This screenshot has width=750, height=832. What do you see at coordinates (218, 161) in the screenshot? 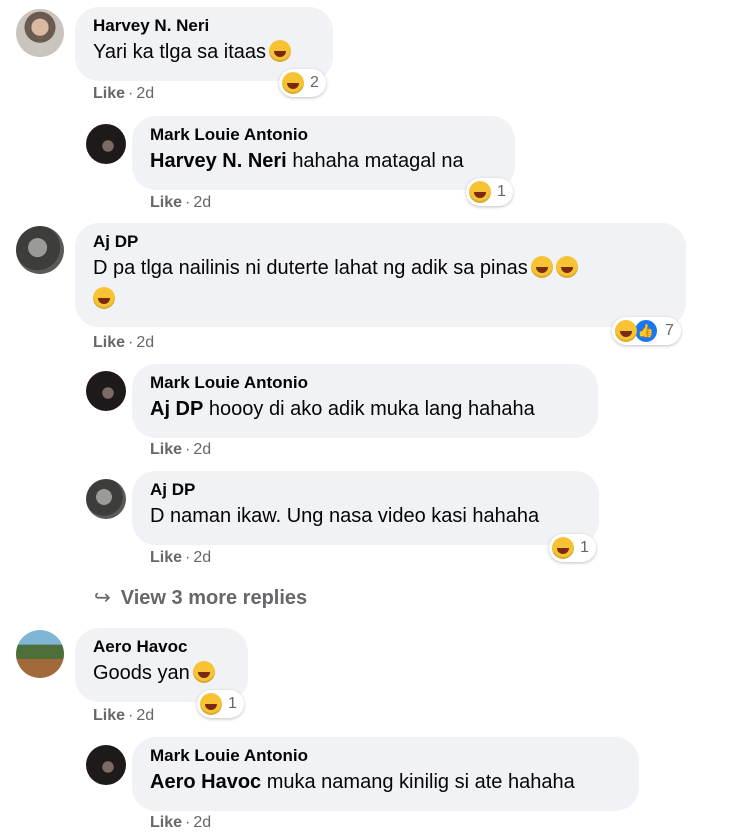
I see `mention-link: Harvey N. Neri` at bounding box center [218, 161].